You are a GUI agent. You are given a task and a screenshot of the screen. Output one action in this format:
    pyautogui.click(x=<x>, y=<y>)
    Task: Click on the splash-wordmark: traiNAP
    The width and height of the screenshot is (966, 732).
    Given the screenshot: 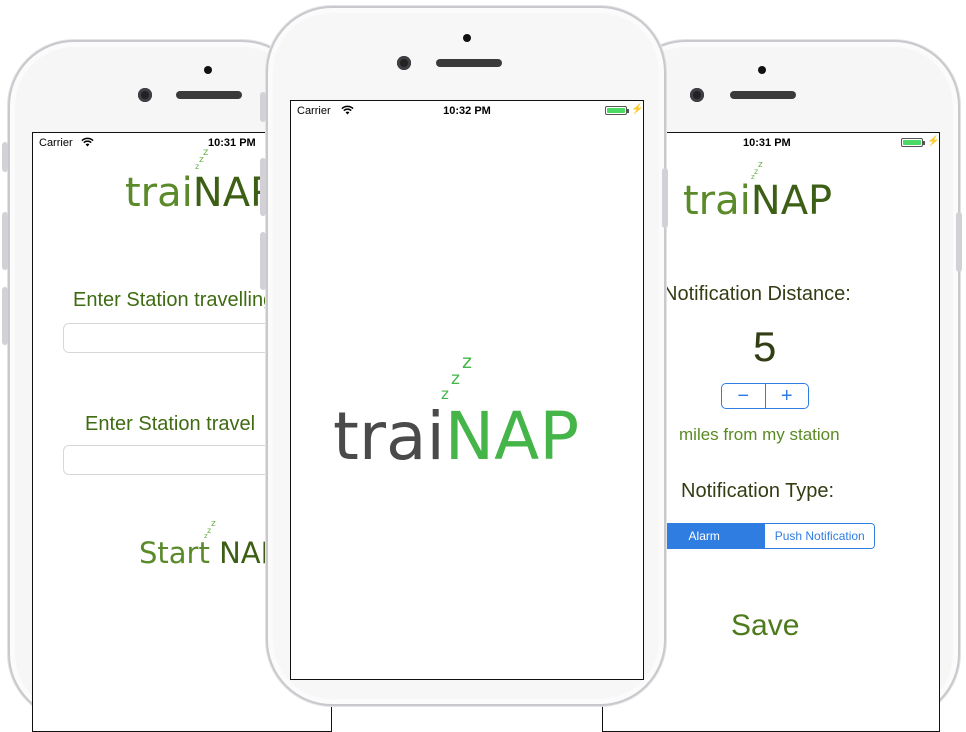 What is the action you would take?
    pyautogui.click(x=456, y=437)
    